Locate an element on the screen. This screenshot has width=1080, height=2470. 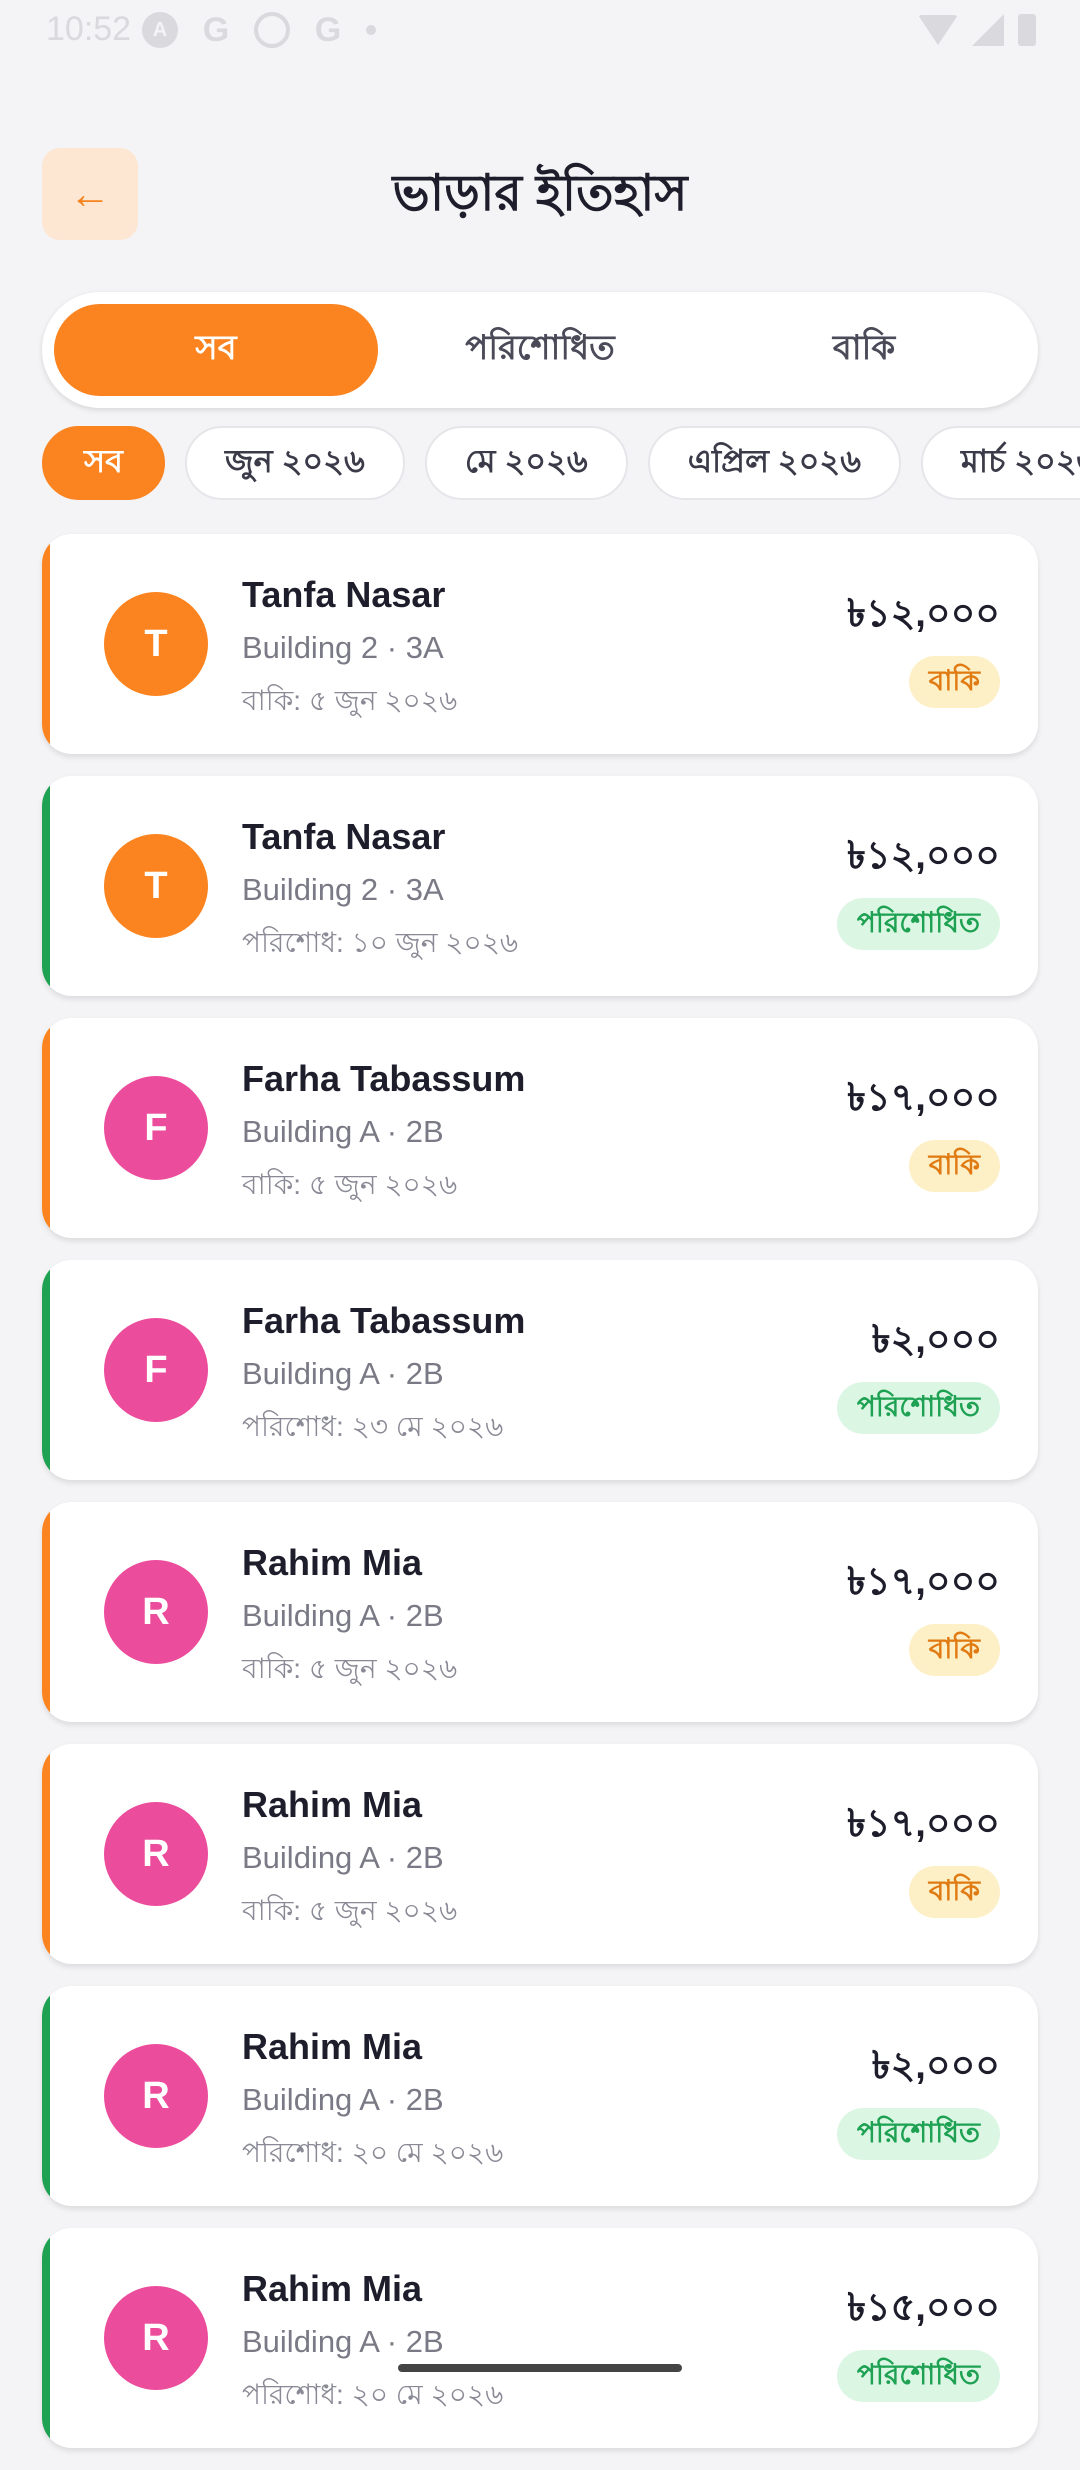
a-icon: A is located at coordinates (160, 30).